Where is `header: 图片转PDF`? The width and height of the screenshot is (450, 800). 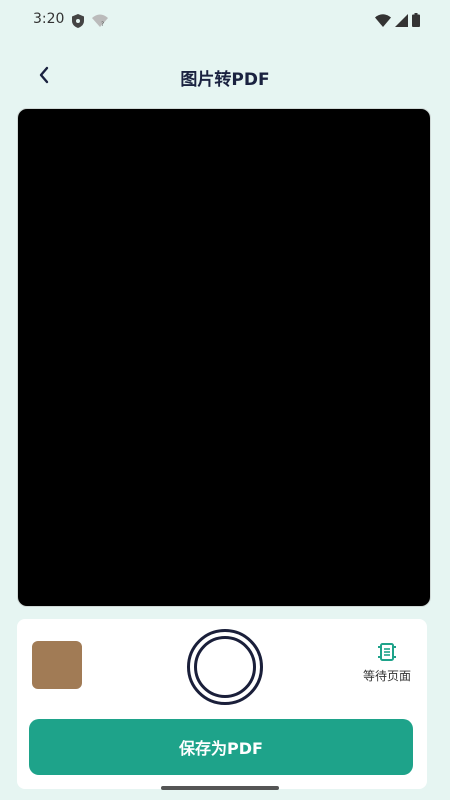 header: 图片转PDF is located at coordinates (225, 77).